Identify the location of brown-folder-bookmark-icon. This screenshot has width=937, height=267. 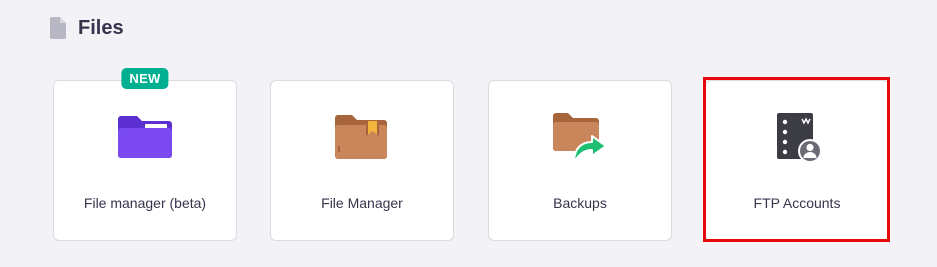
(362, 137).